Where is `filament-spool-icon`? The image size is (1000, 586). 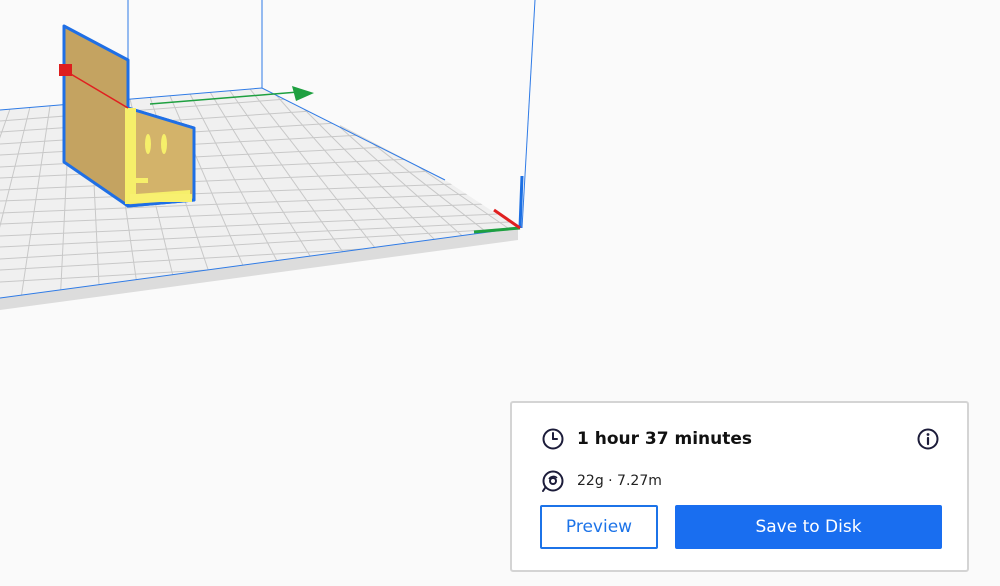
filament-spool-icon is located at coordinates (553, 481).